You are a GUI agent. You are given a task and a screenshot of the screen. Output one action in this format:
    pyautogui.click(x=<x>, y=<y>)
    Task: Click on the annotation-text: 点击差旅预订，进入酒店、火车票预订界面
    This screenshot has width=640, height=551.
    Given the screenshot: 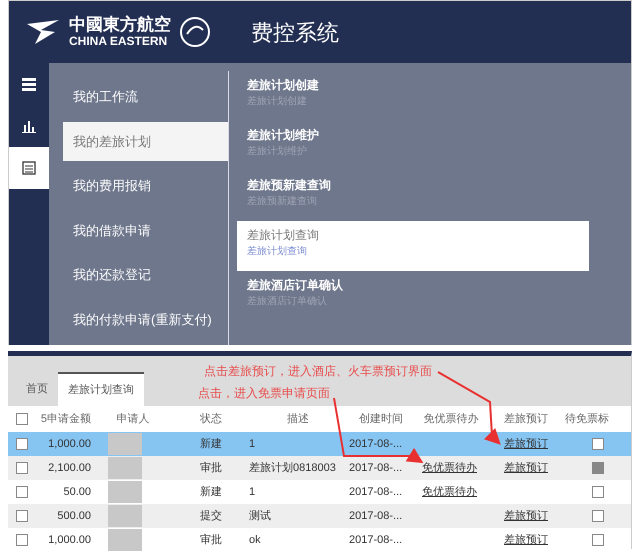 What is the action you would take?
    pyautogui.click(x=318, y=371)
    